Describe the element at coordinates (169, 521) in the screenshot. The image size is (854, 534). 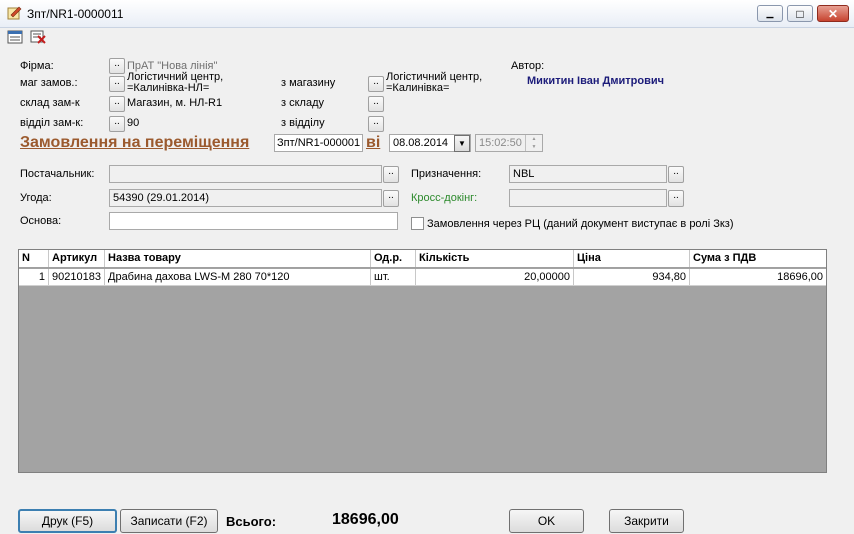
I see `save-button: Записати (F2)` at that location.